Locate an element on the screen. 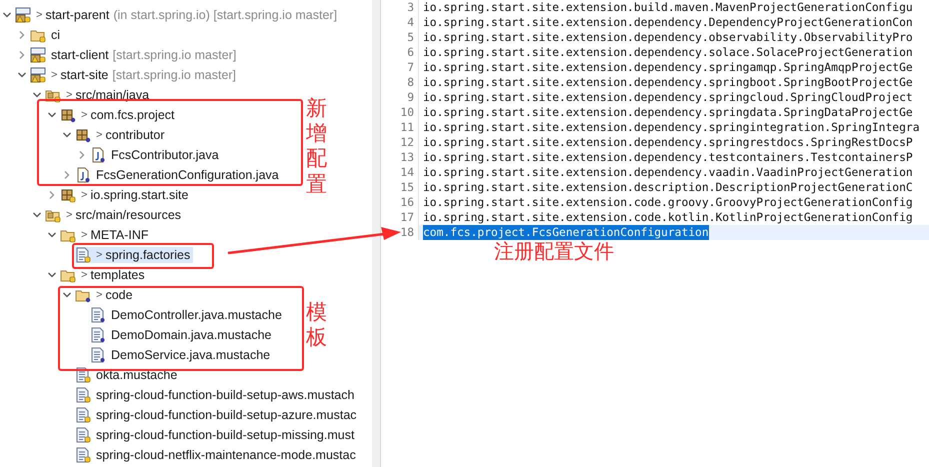  tree-item: > src/main/java is located at coordinates (98, 95).